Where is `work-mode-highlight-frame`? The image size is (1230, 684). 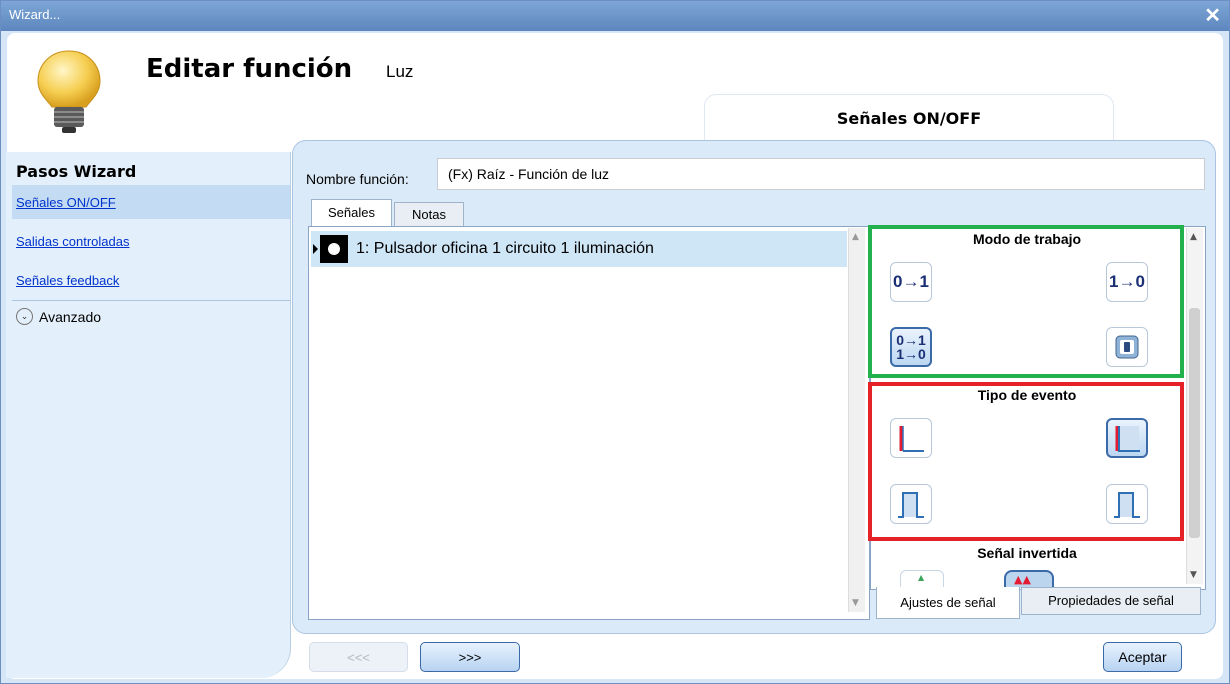 work-mode-highlight-frame is located at coordinates (1026, 301).